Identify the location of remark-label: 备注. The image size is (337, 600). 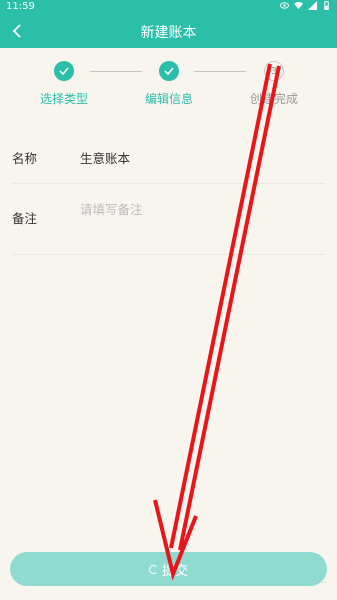
(25, 218).